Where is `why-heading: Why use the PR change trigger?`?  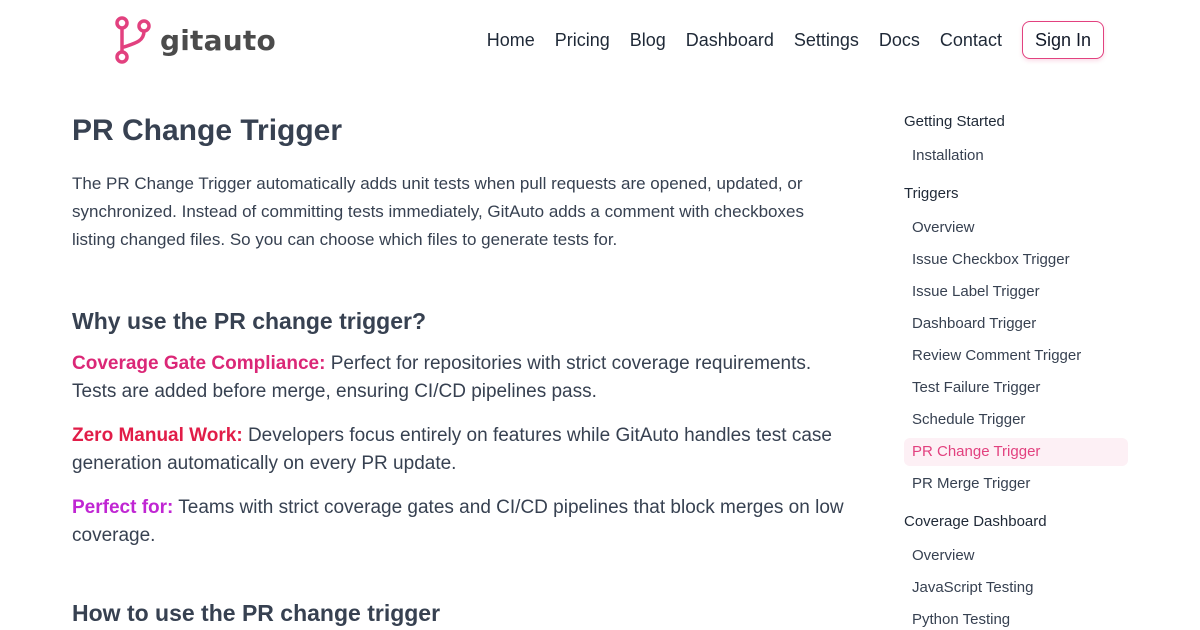 why-heading: Why use the PR change trigger? is located at coordinates (249, 321).